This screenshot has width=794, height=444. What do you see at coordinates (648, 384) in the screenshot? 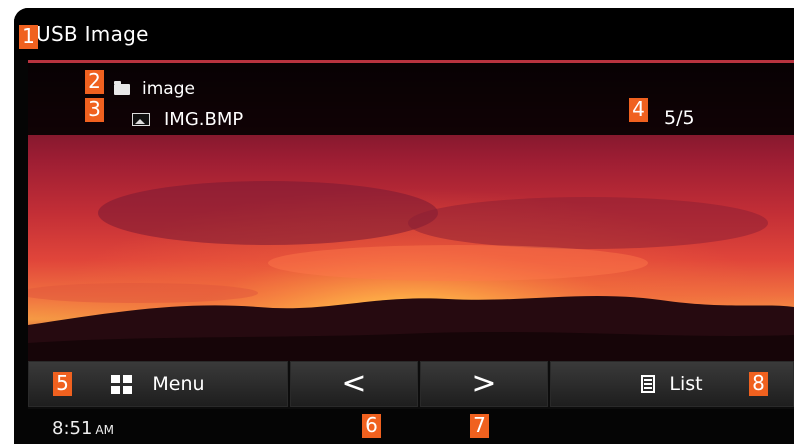
I see `list-icon` at bounding box center [648, 384].